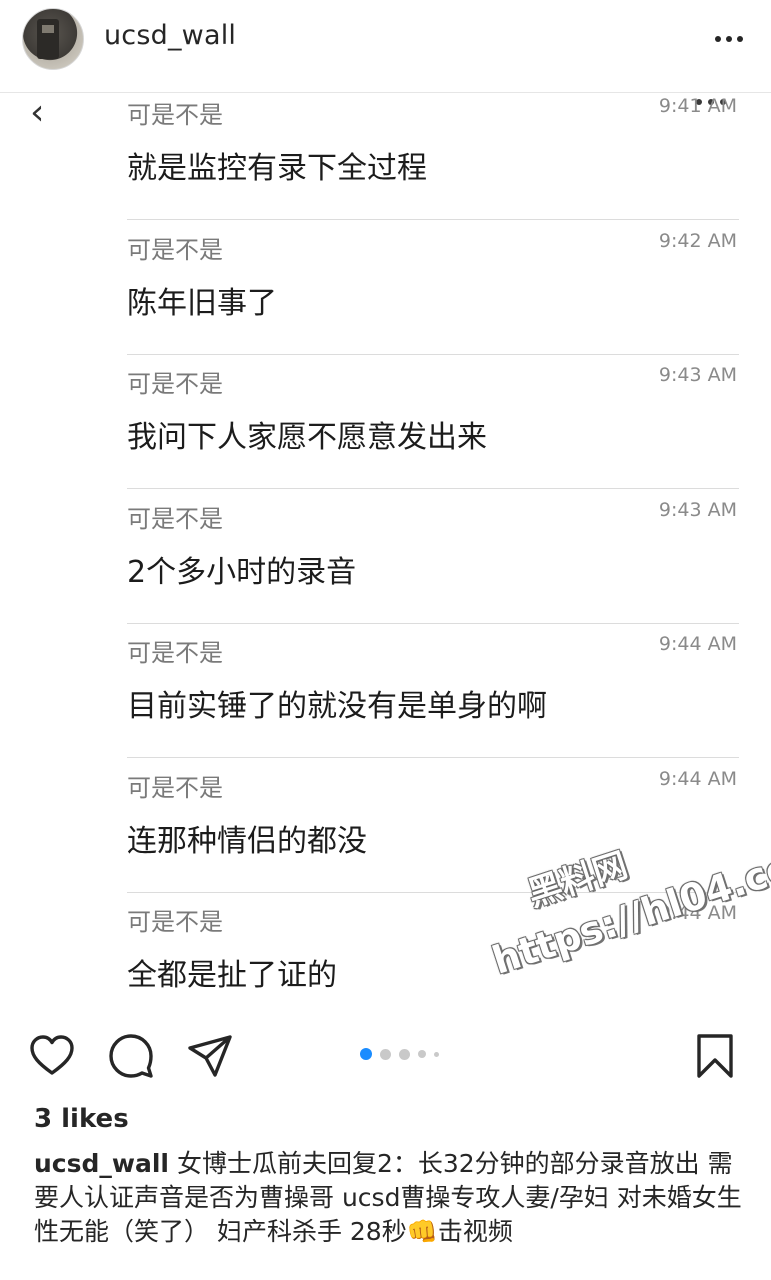 This screenshot has width=771, height=1280. I want to click on chat-message: 可是不是 9:44 AM 连那种情侣的都没, so click(433, 825).